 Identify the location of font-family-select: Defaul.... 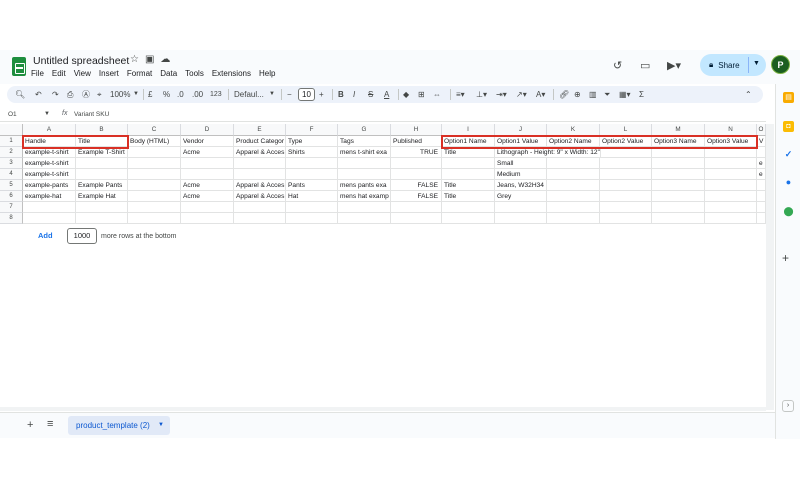
(249, 94).